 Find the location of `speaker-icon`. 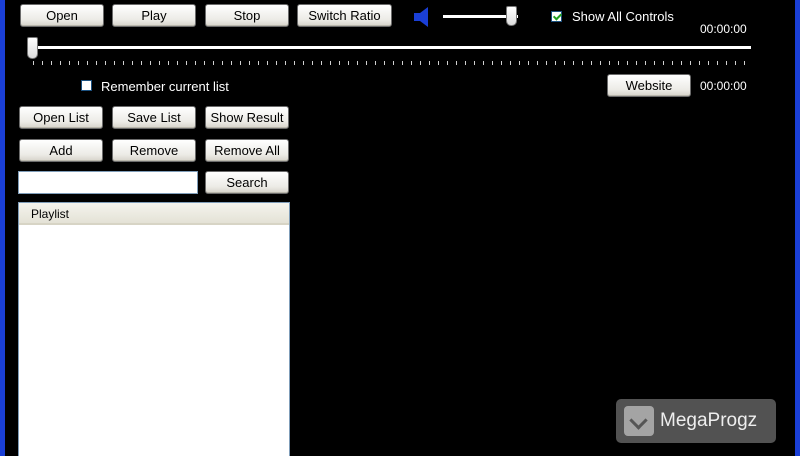

speaker-icon is located at coordinates (422, 17).